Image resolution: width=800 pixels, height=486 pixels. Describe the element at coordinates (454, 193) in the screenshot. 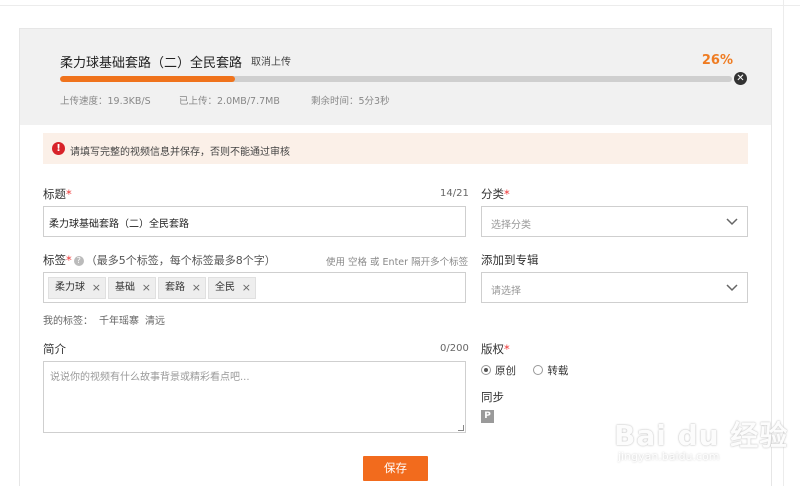

I see `title-counter: 14/21` at that location.